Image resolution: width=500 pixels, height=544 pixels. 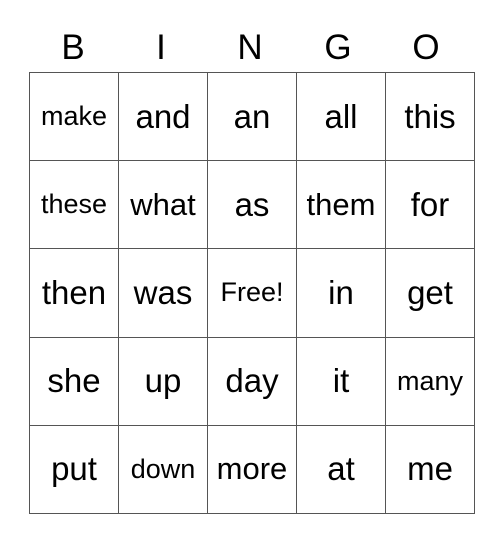 I want to click on bingo-row: put down more at me, so click(x=252, y=469).